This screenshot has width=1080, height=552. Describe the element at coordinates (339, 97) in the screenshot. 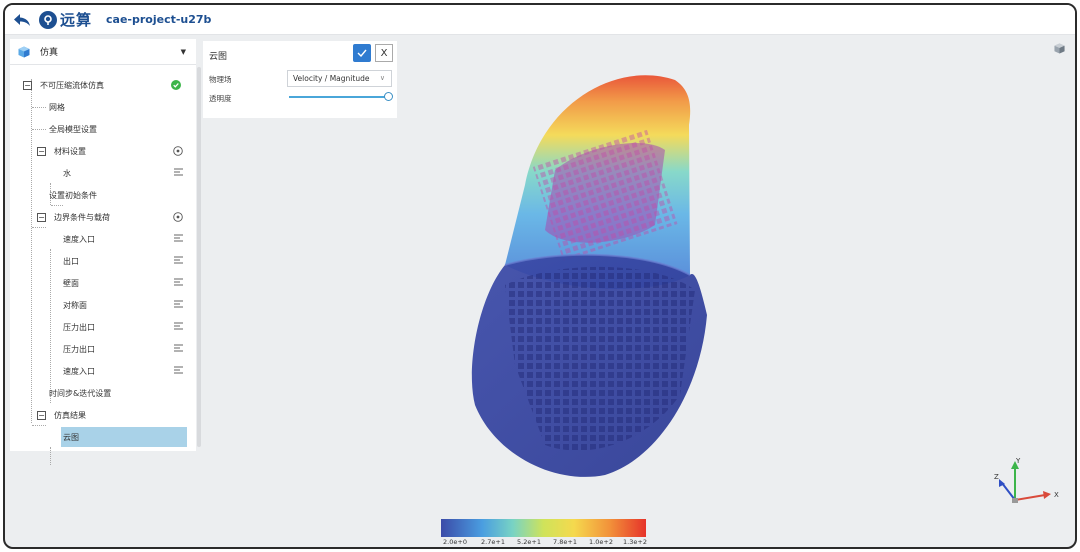

I see `opacity-slider-track` at that location.